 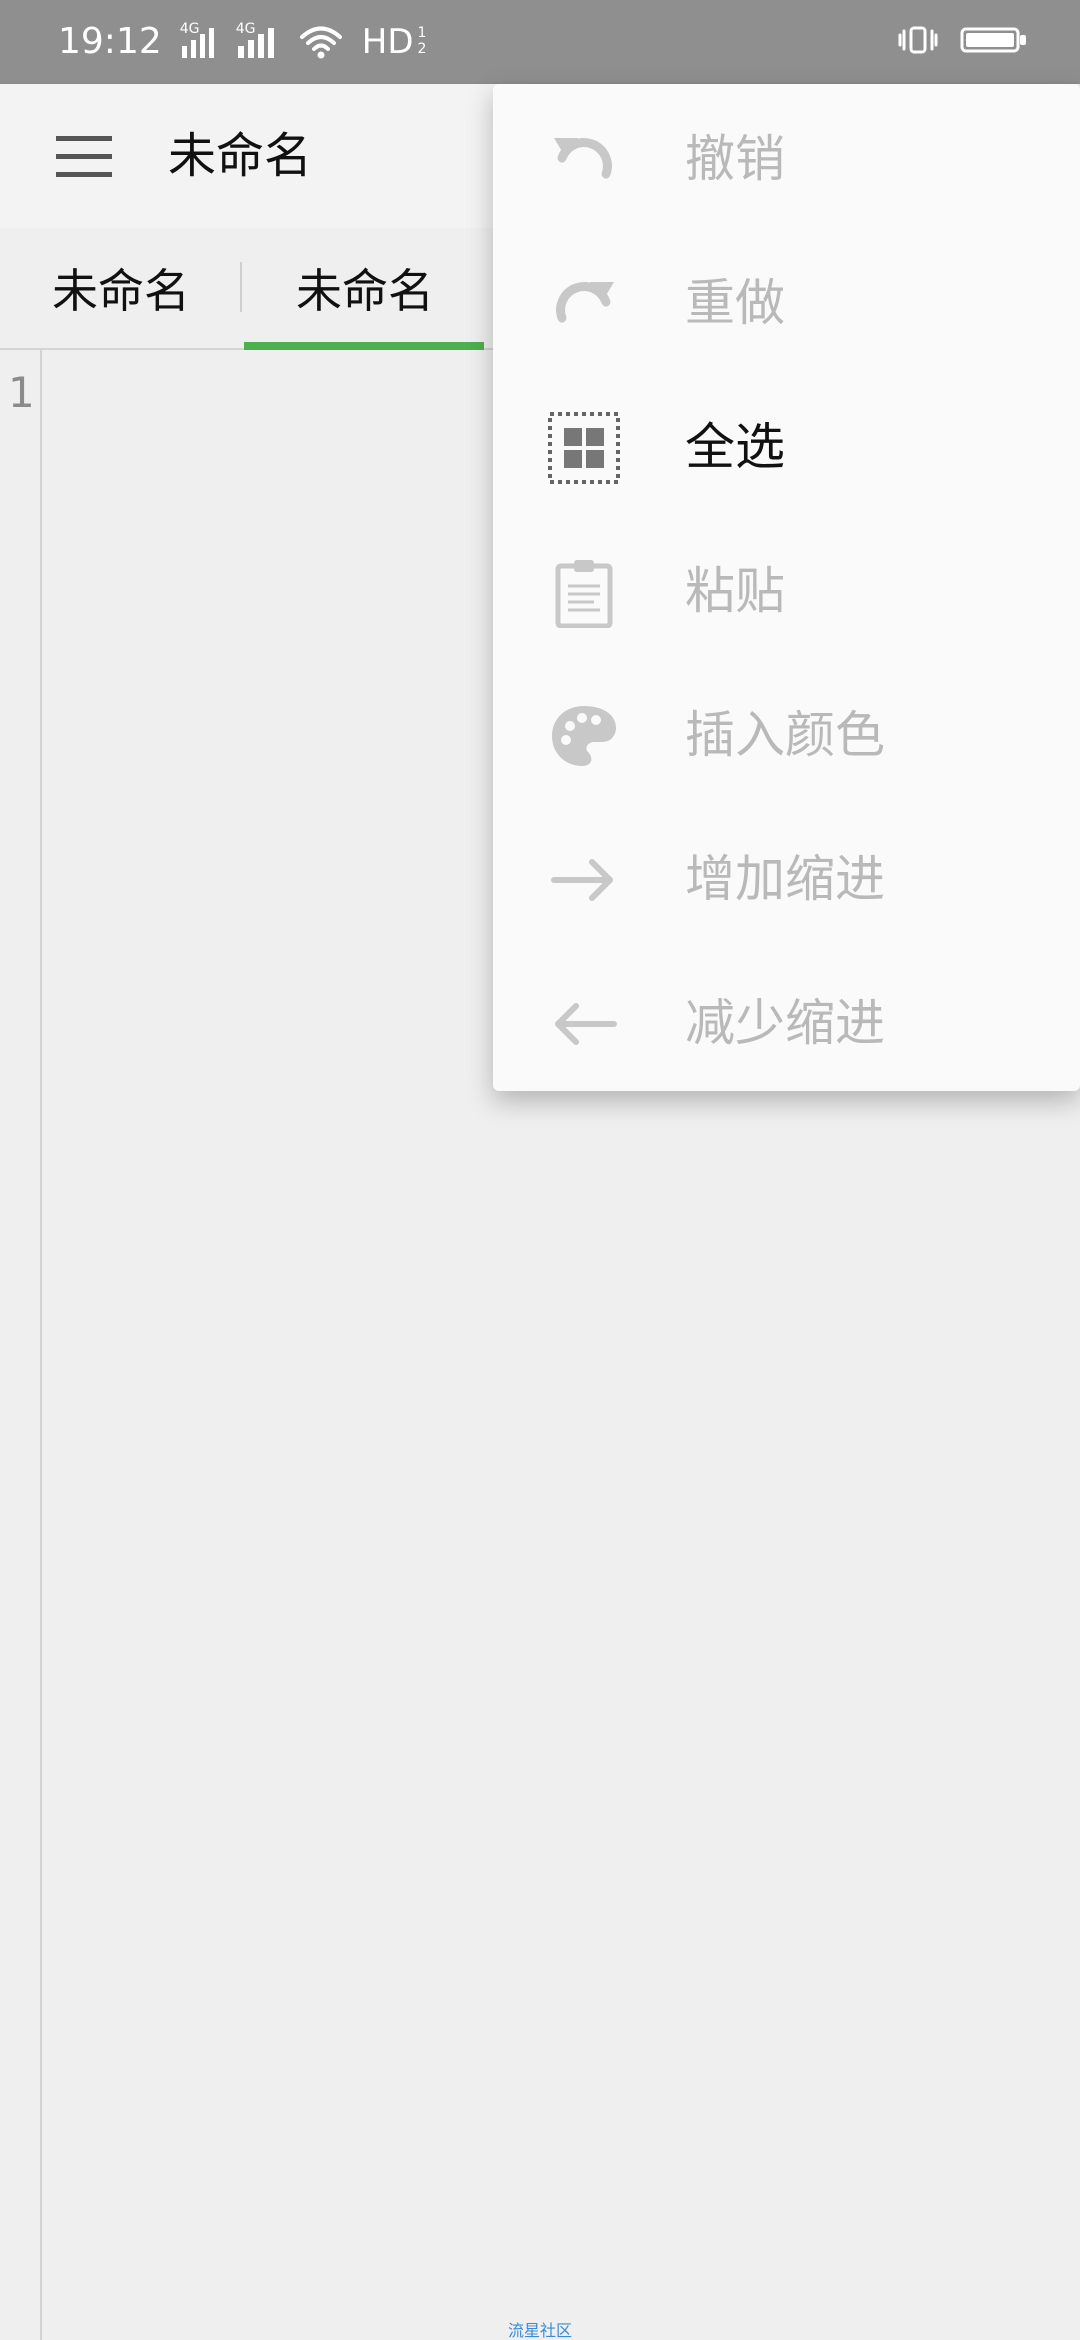 I want to click on clipboard-icon, so click(x=584, y=594).